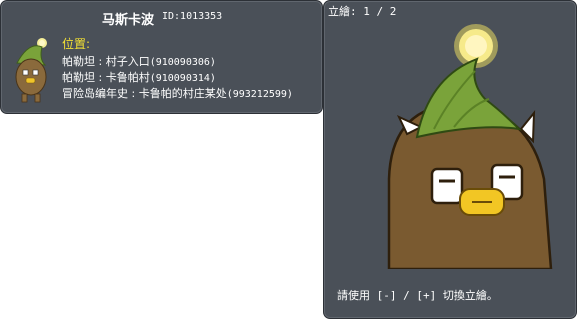 The height and width of the screenshot is (319, 577). What do you see at coordinates (106, 61) in the screenshot?
I see `location-name: 帕勒坦 : 村子入口` at bounding box center [106, 61].